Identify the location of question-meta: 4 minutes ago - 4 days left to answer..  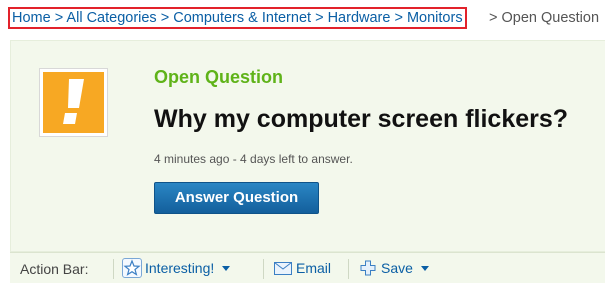
(253, 159).